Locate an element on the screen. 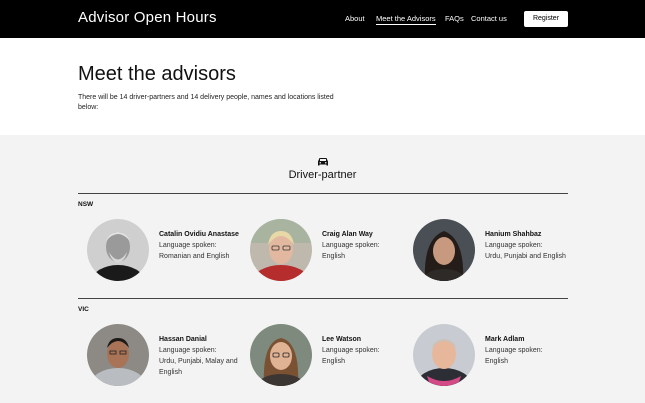  advisor-name: Lee Watson is located at coordinates (342, 339).